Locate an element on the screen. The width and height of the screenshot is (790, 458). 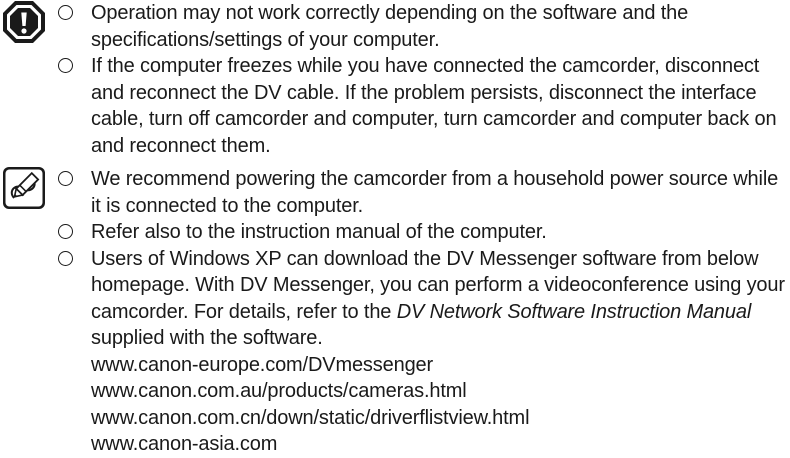
manual-title: DV Network Software Instruction Manual is located at coordinates (574, 311).